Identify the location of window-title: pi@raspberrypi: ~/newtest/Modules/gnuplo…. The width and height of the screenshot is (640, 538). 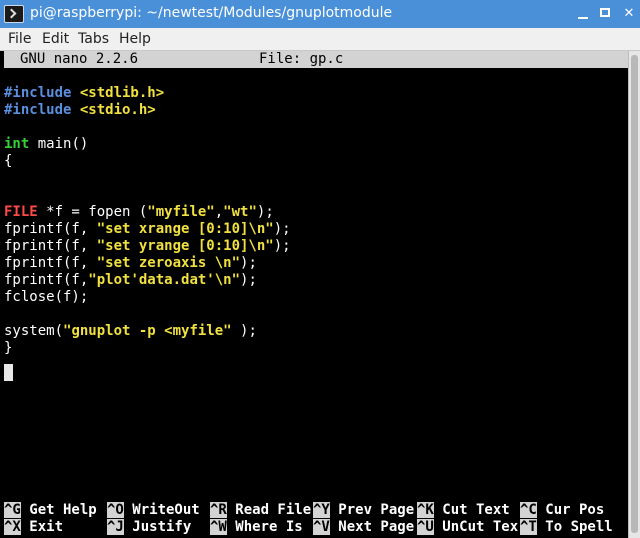
(211, 13).